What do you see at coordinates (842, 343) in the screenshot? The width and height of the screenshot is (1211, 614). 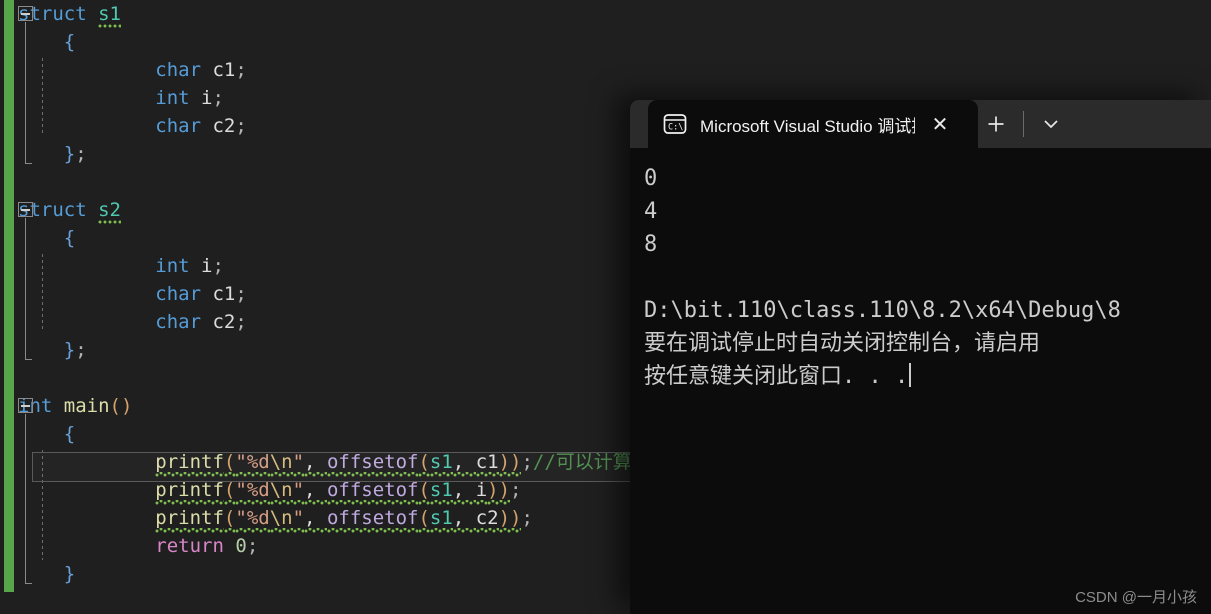 I see `console-autoclose-hint: 要在调试停止时自动关闭控制台，请启用` at bounding box center [842, 343].